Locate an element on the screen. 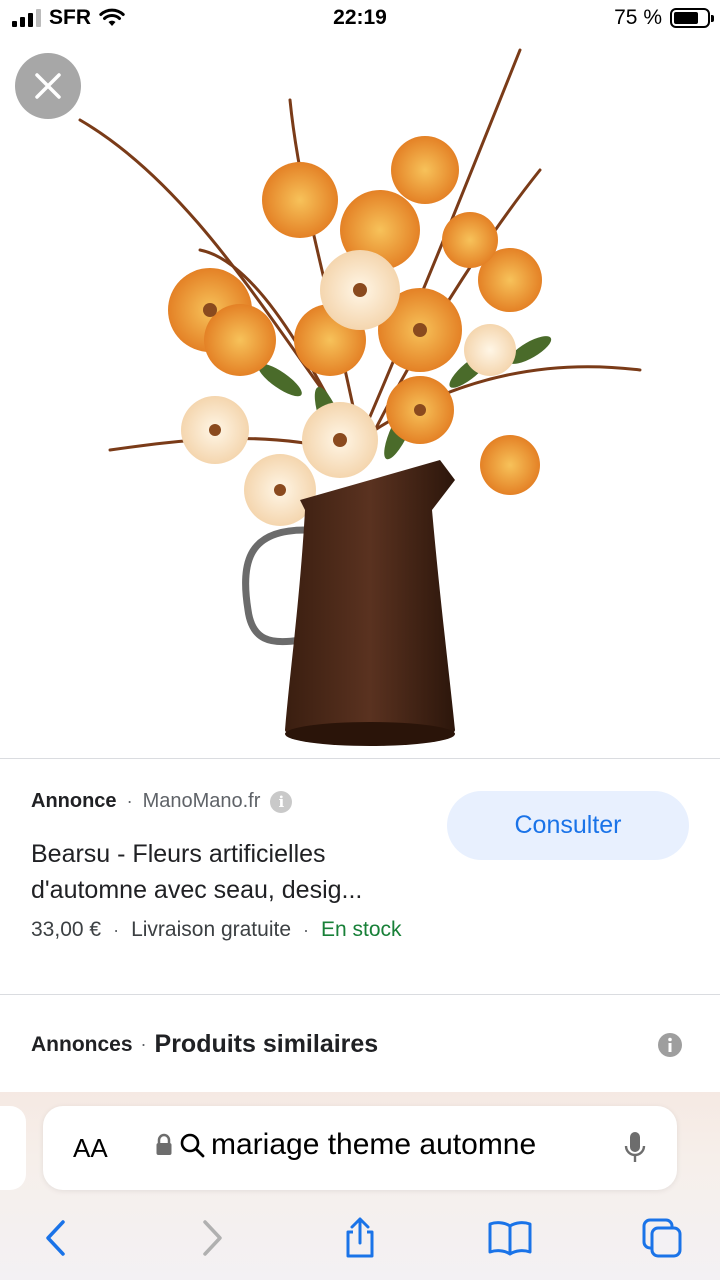 The width and height of the screenshot is (720, 1280). similar-ad-label: Annonces is located at coordinates (82, 1044).